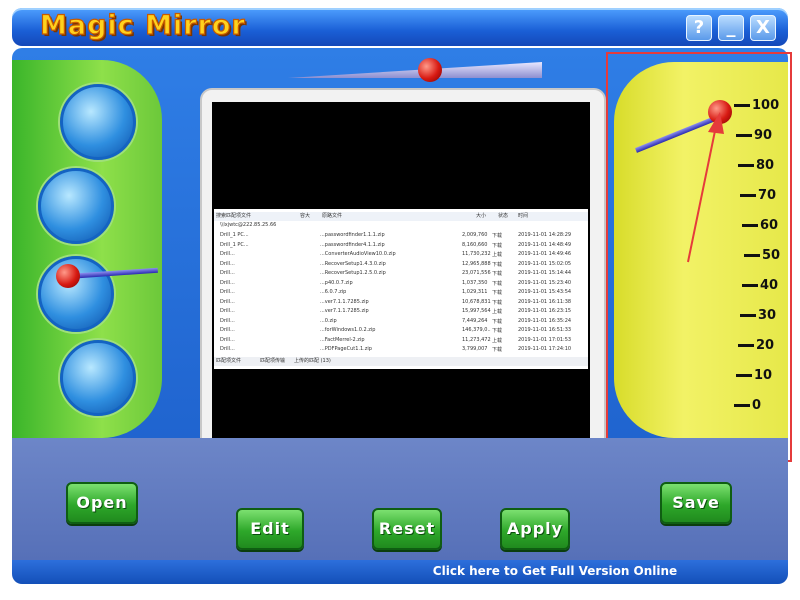 This screenshot has width=800, height=600. I want to click on table-cell: ...PDFPageCut1.1.zip, so click(346, 349).